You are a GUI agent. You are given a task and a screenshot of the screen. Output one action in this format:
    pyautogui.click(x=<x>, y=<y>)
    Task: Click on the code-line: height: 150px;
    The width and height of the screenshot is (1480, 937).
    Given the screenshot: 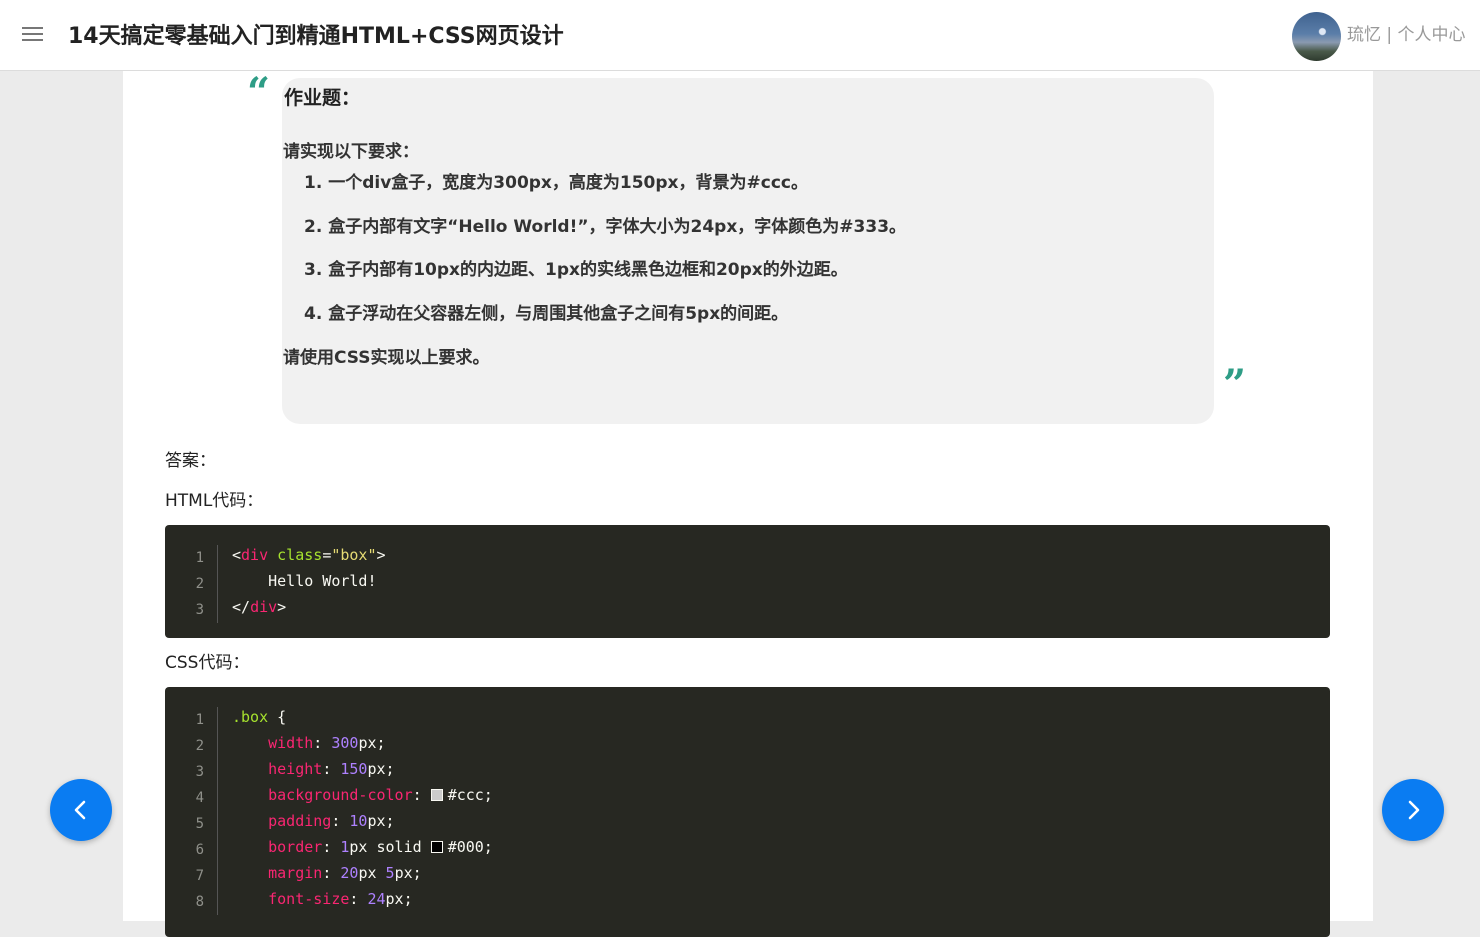 What is the action you would take?
    pyautogui.click(x=331, y=769)
    